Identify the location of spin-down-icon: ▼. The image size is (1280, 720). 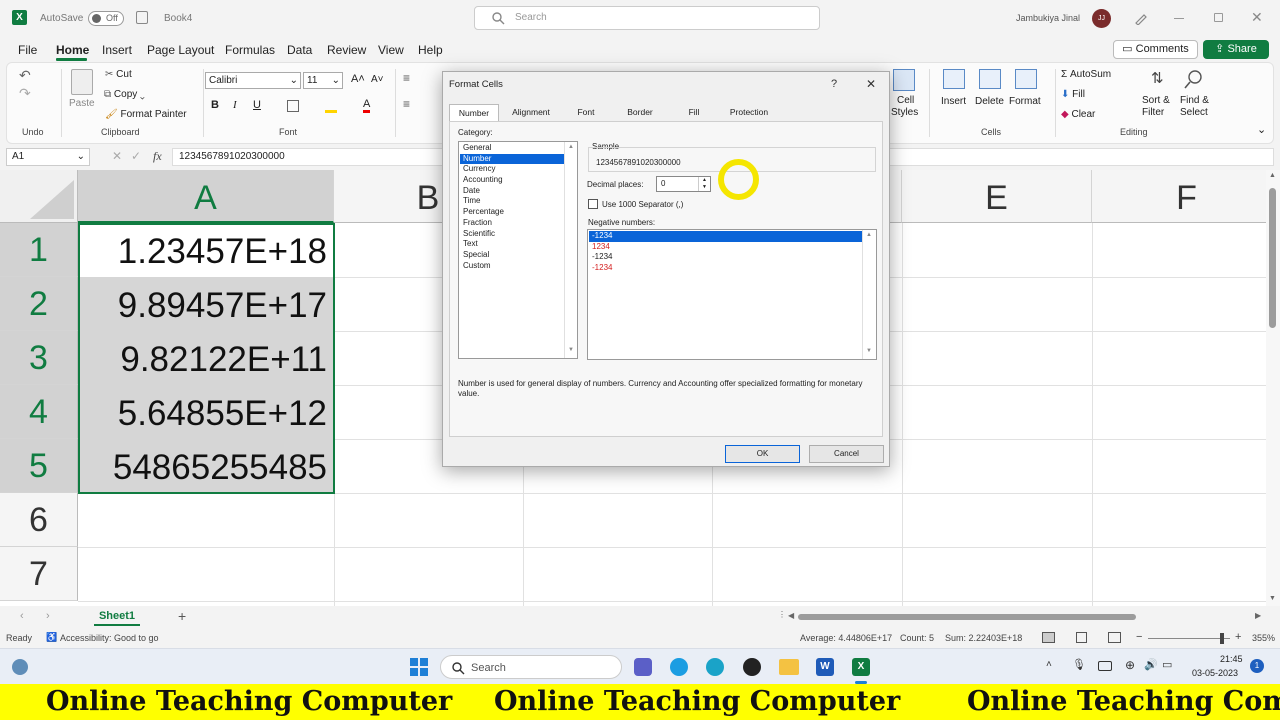
(704, 187).